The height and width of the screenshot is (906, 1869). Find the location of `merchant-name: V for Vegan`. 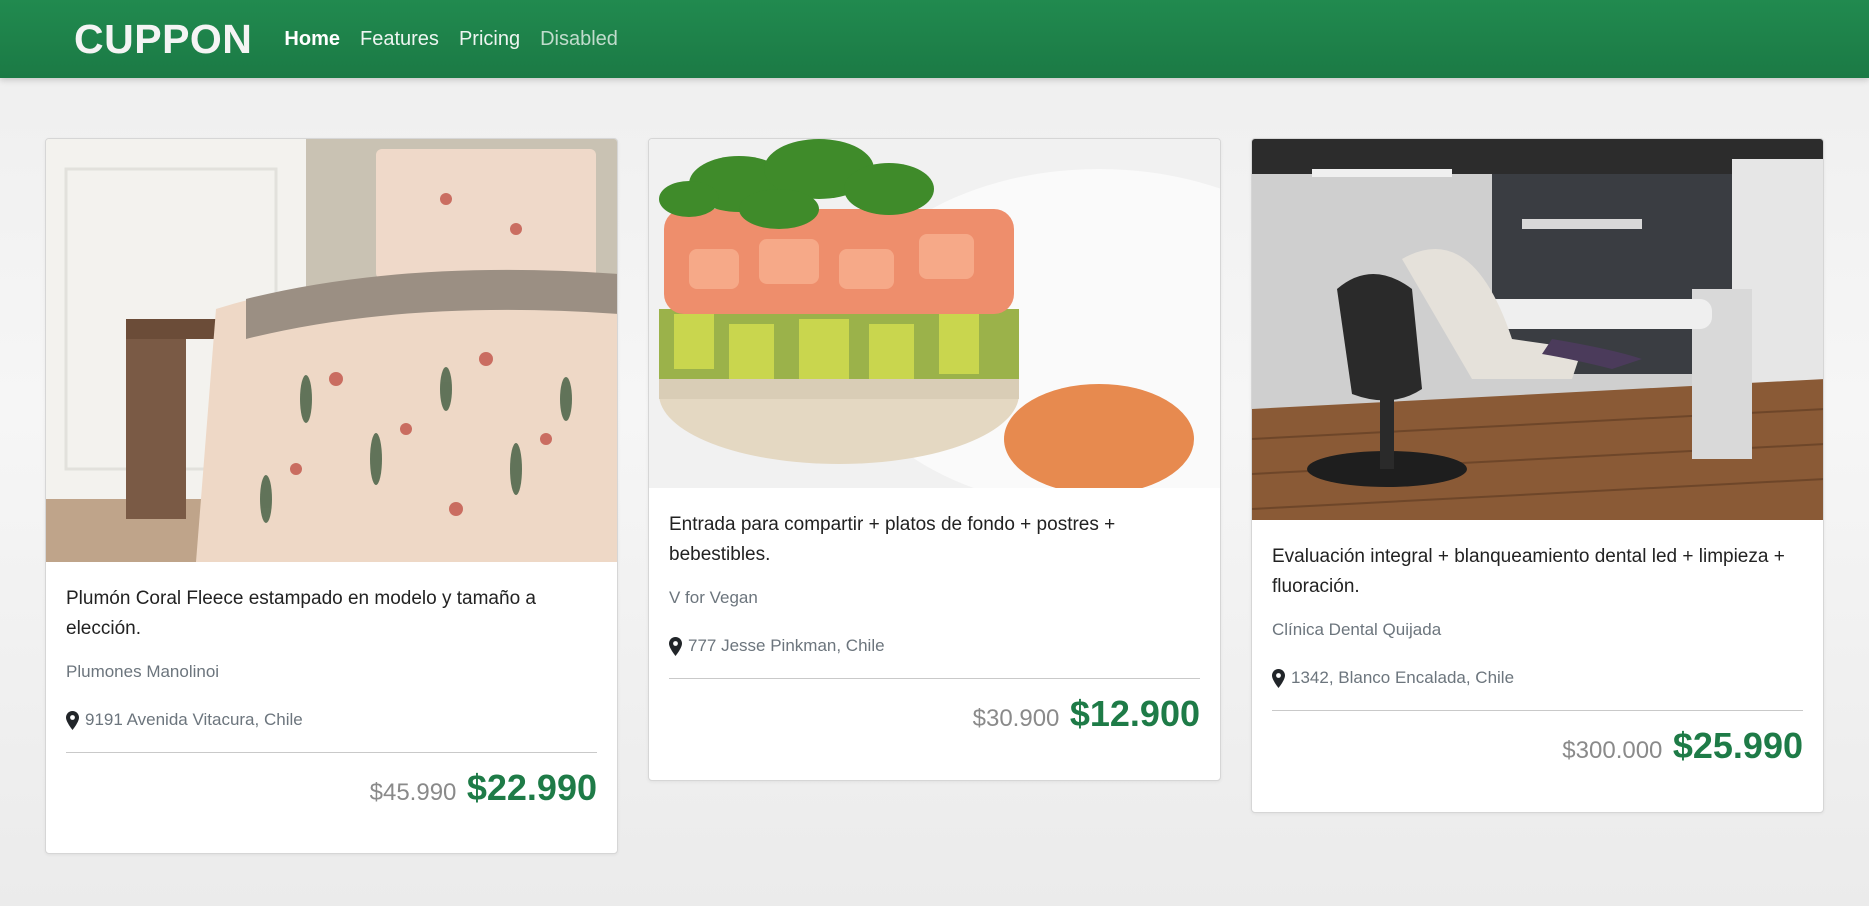

merchant-name: V for Vegan is located at coordinates (713, 597).